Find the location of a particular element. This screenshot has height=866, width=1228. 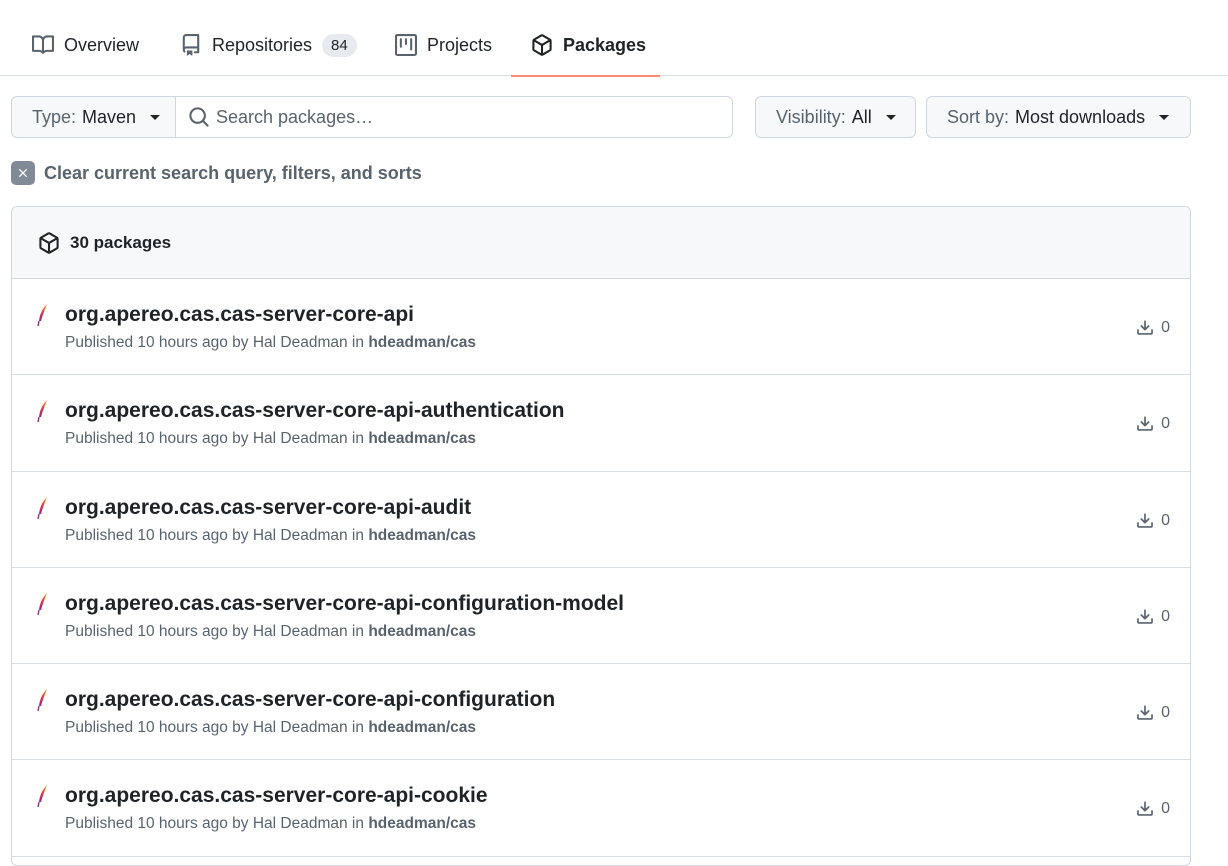

type-filter-prefix: Type: is located at coordinates (54, 116).